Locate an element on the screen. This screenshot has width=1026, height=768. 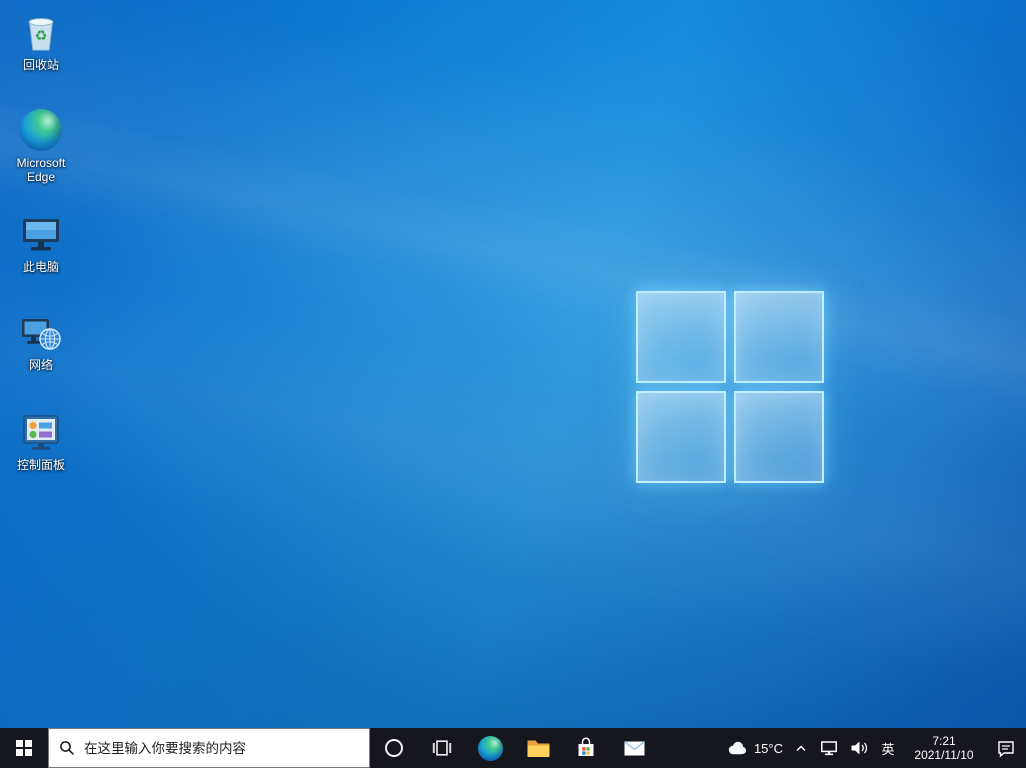
desktop-icon-label: 此电脑 is located at coordinates (40, 267).